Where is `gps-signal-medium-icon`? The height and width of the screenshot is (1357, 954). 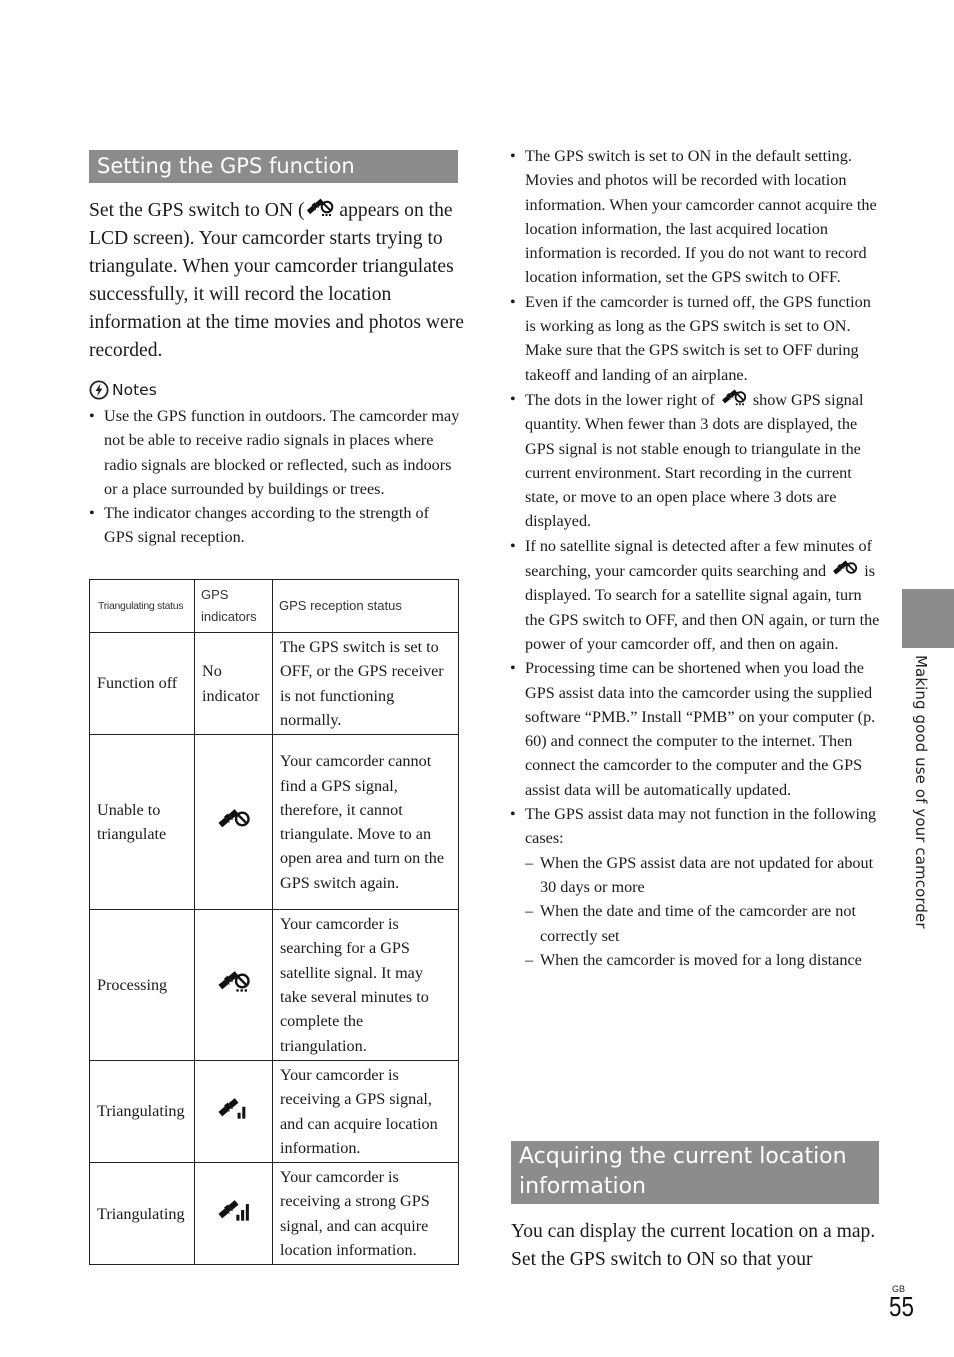
gps-signal-medium-icon is located at coordinates (231, 1108).